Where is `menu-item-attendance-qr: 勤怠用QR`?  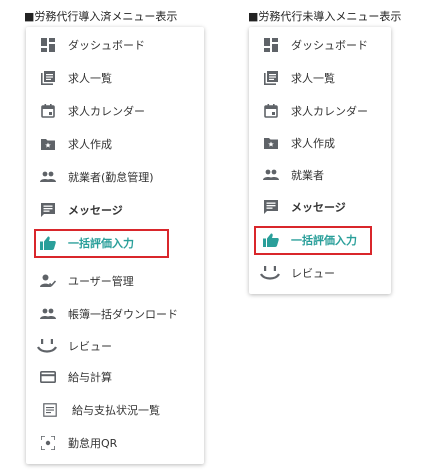 menu-item-attendance-qr: 勤怠用QR is located at coordinates (115, 443).